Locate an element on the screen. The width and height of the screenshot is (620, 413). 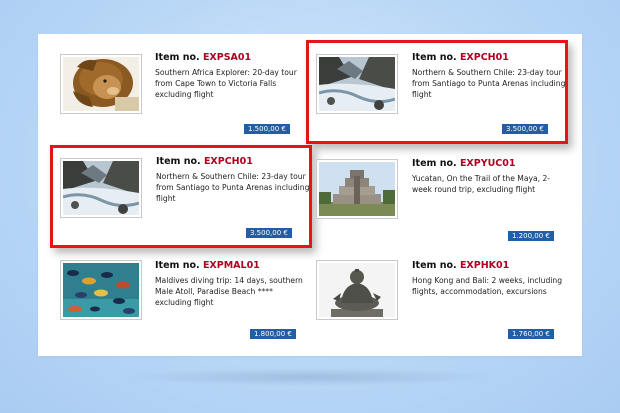
item-title: Item no. EXPYUC01 is located at coordinates (464, 163).